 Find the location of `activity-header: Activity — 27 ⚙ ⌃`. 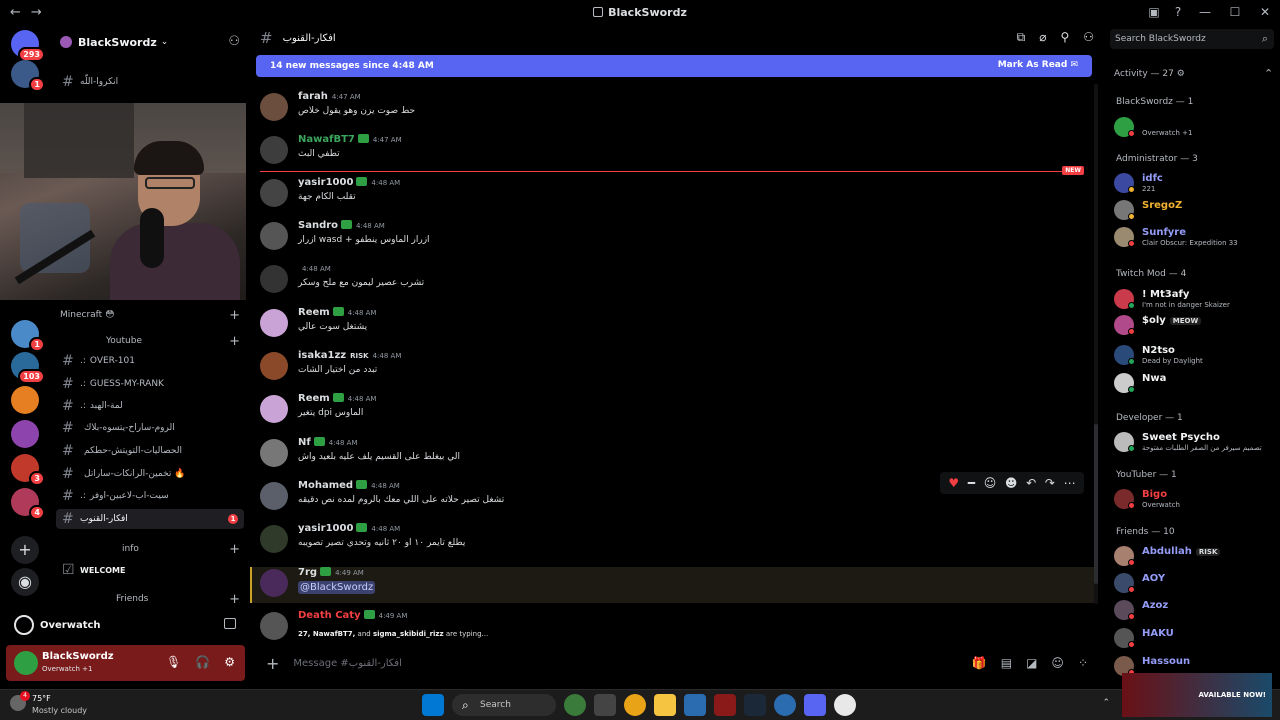

activity-header: Activity — 27 ⚙ ⌃ is located at coordinates (1193, 73).